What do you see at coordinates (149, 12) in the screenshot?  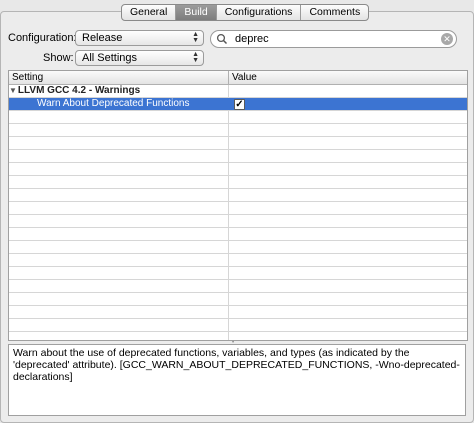 I see `tab-general: General` at bounding box center [149, 12].